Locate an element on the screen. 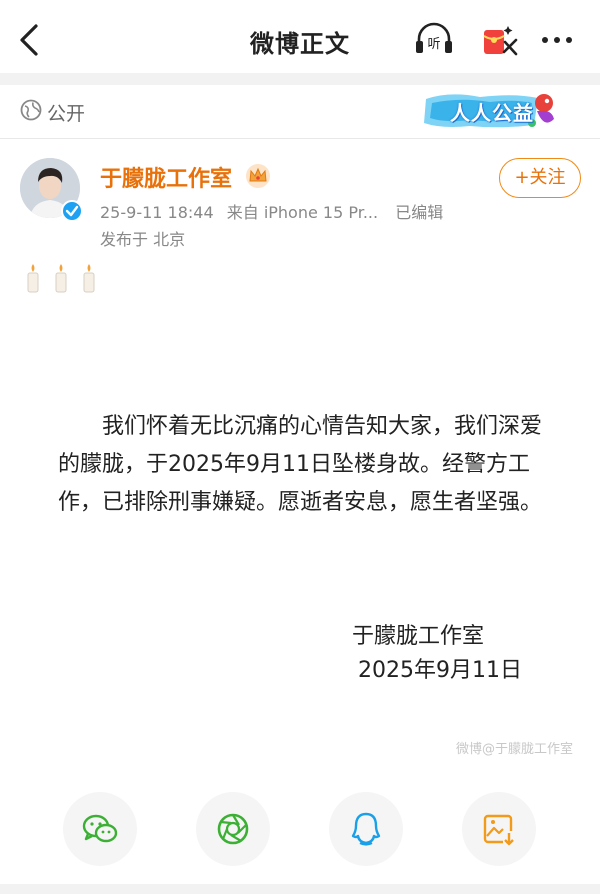 Image resolution: width=600 pixels, height=894 pixels. signature-name: 于朦胧工作室 is located at coordinates (418, 636).